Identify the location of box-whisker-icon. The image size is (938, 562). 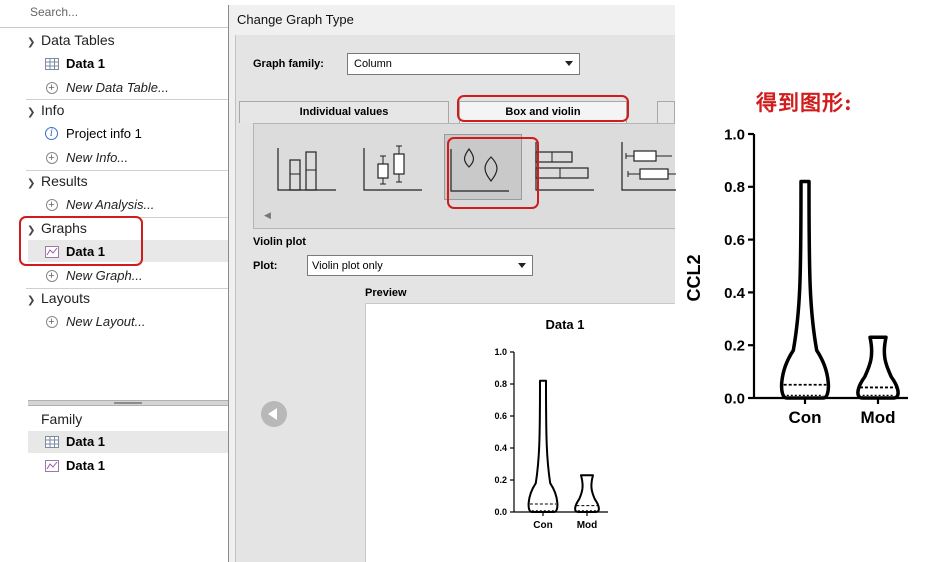
(392, 168).